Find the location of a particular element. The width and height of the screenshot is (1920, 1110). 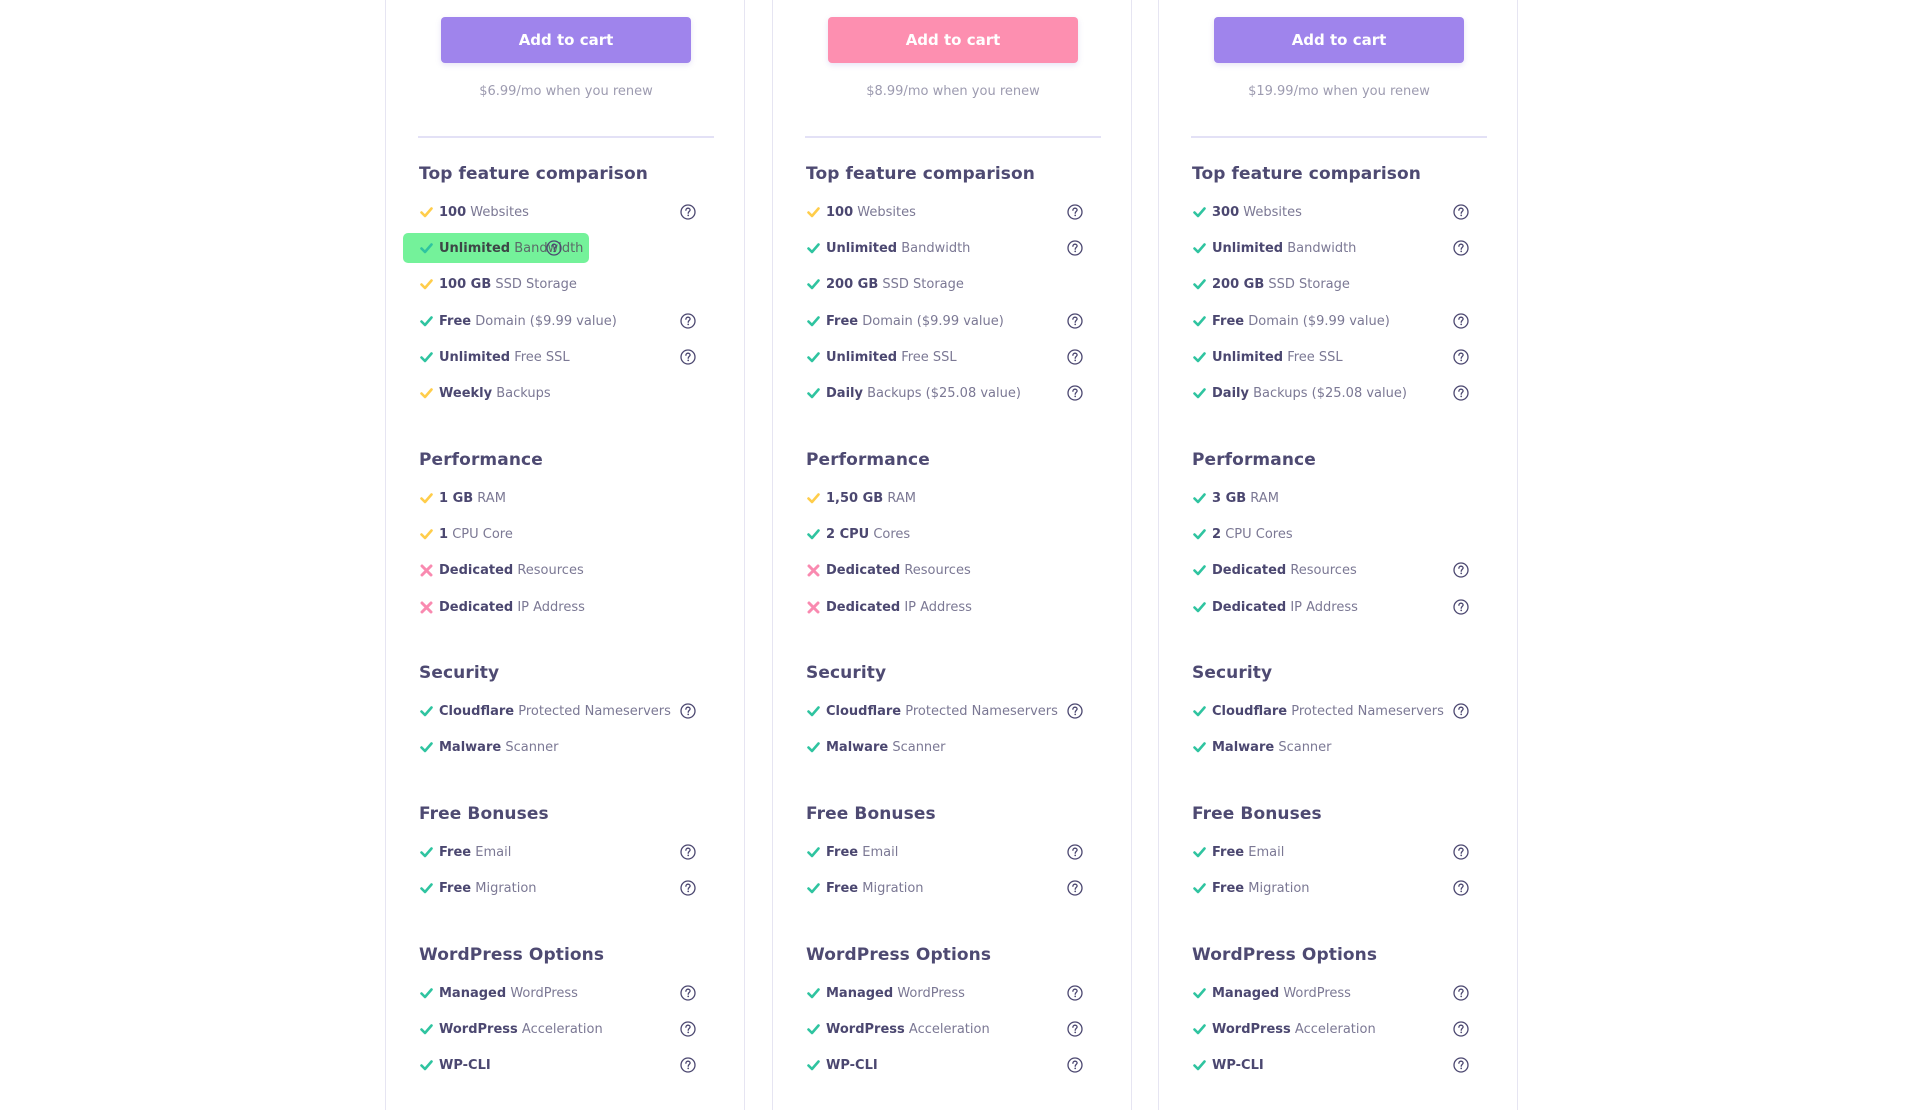

feature-label: Malware Scanner is located at coordinates (499, 747).